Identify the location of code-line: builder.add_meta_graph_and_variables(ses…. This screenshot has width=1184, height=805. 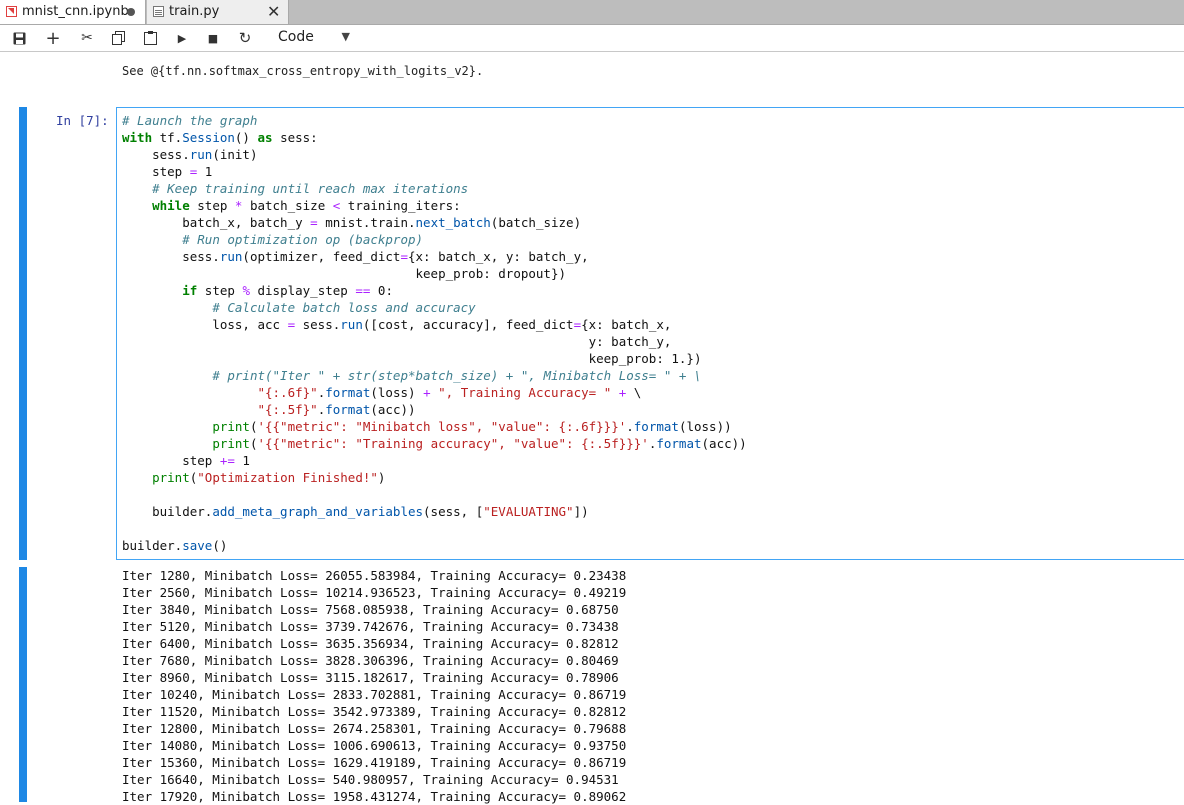
(434, 511).